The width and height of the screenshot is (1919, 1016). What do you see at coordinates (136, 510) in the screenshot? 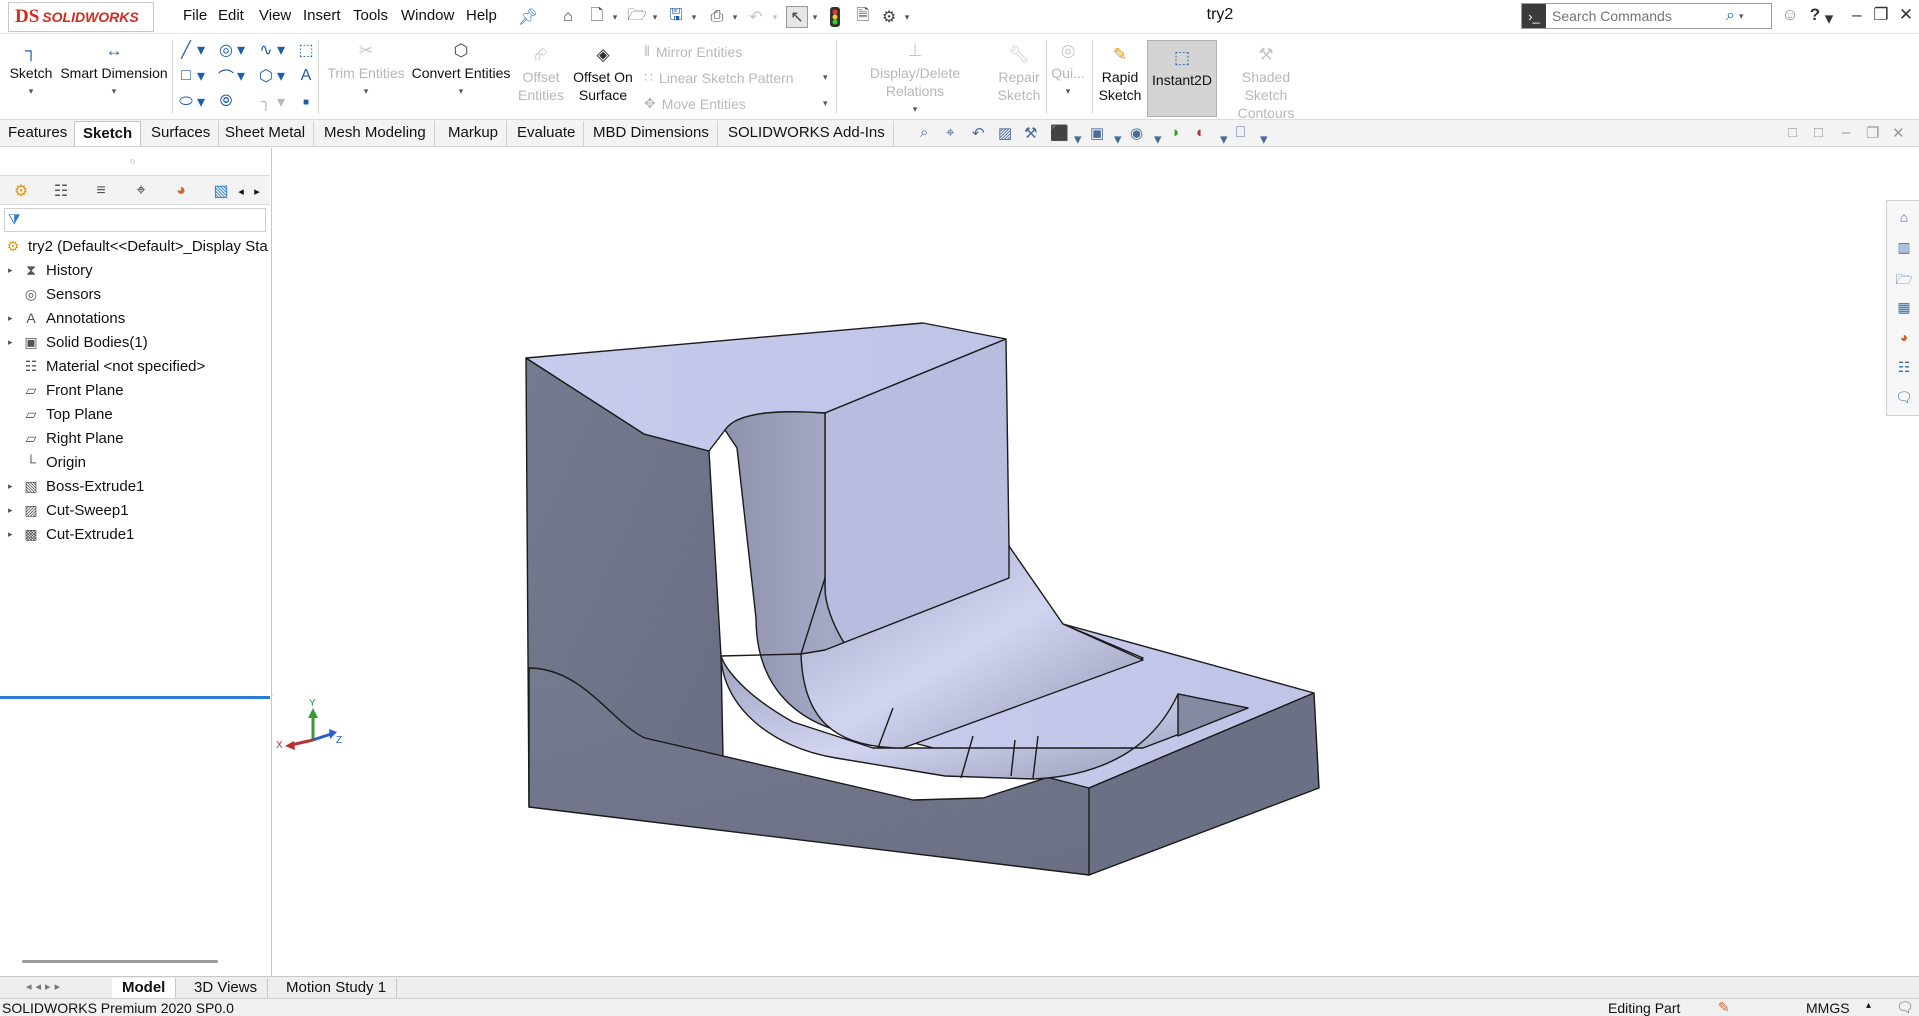
I see `tree-item: ▸ ▨ Cut-Sweep1` at bounding box center [136, 510].